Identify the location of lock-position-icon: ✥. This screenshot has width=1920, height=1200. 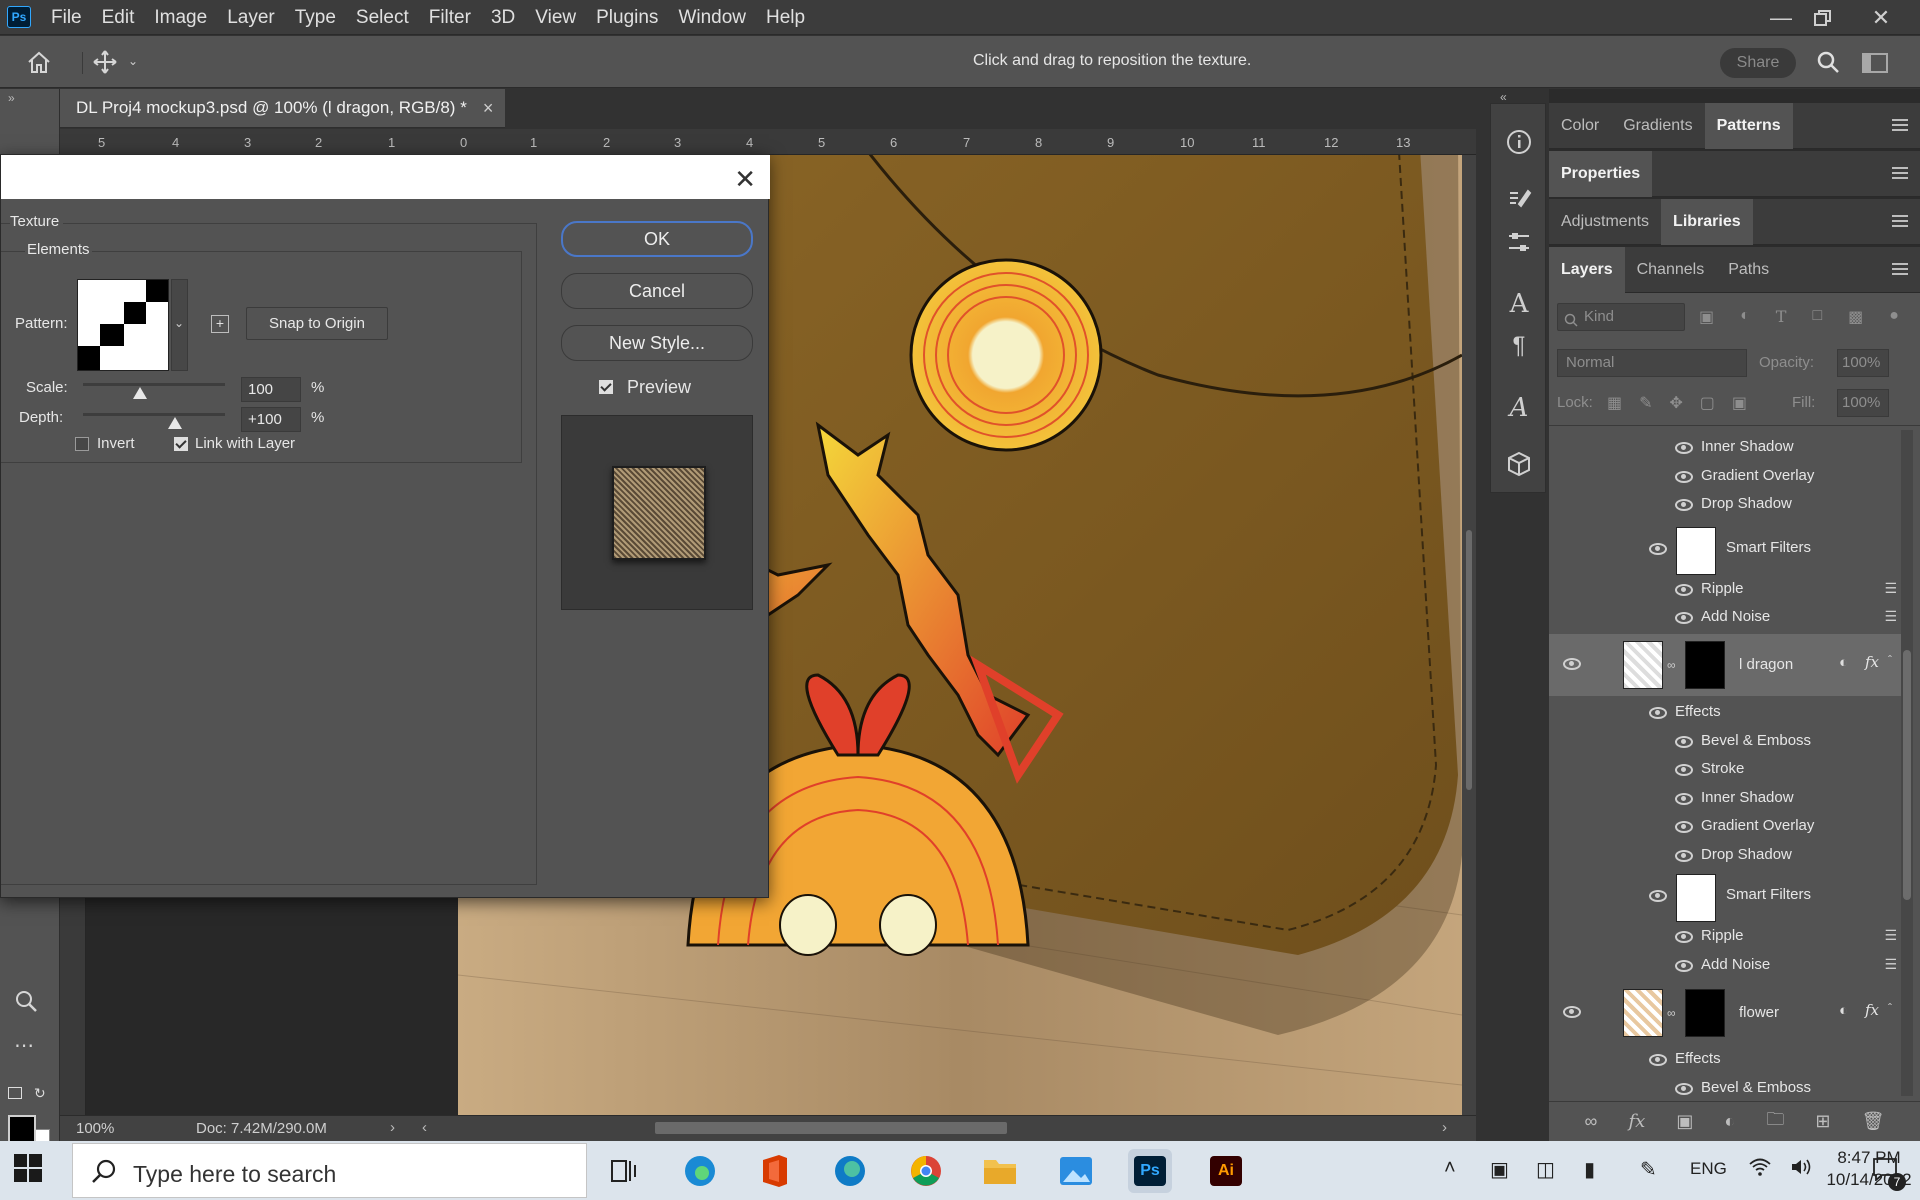
(1675, 403).